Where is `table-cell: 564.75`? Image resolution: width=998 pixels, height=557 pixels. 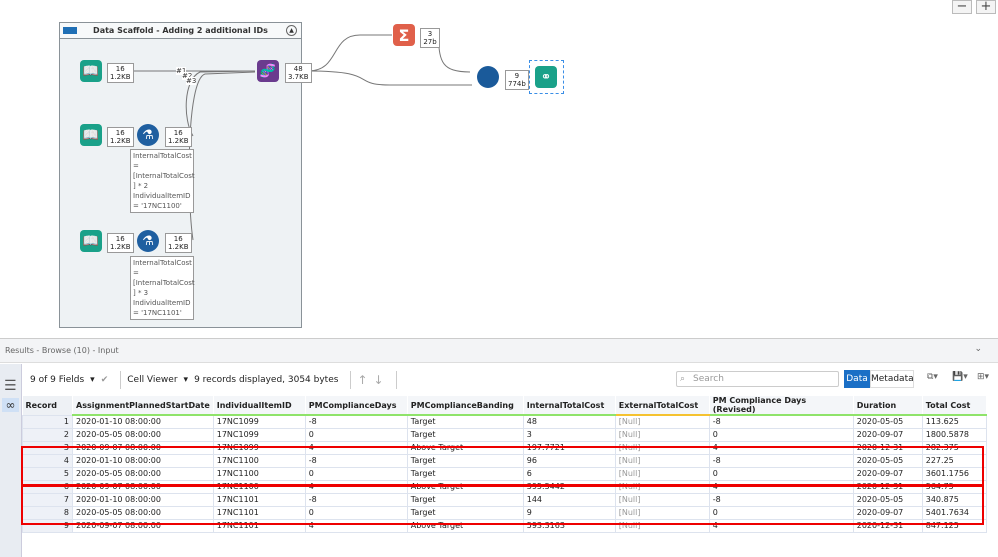 table-cell: 564.75 is located at coordinates (954, 486).